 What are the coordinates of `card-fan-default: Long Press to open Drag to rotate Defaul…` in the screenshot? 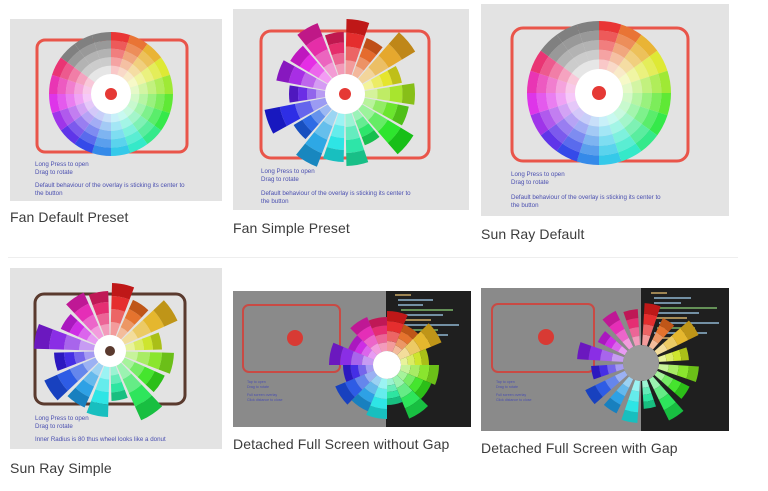 It's located at (116, 124).